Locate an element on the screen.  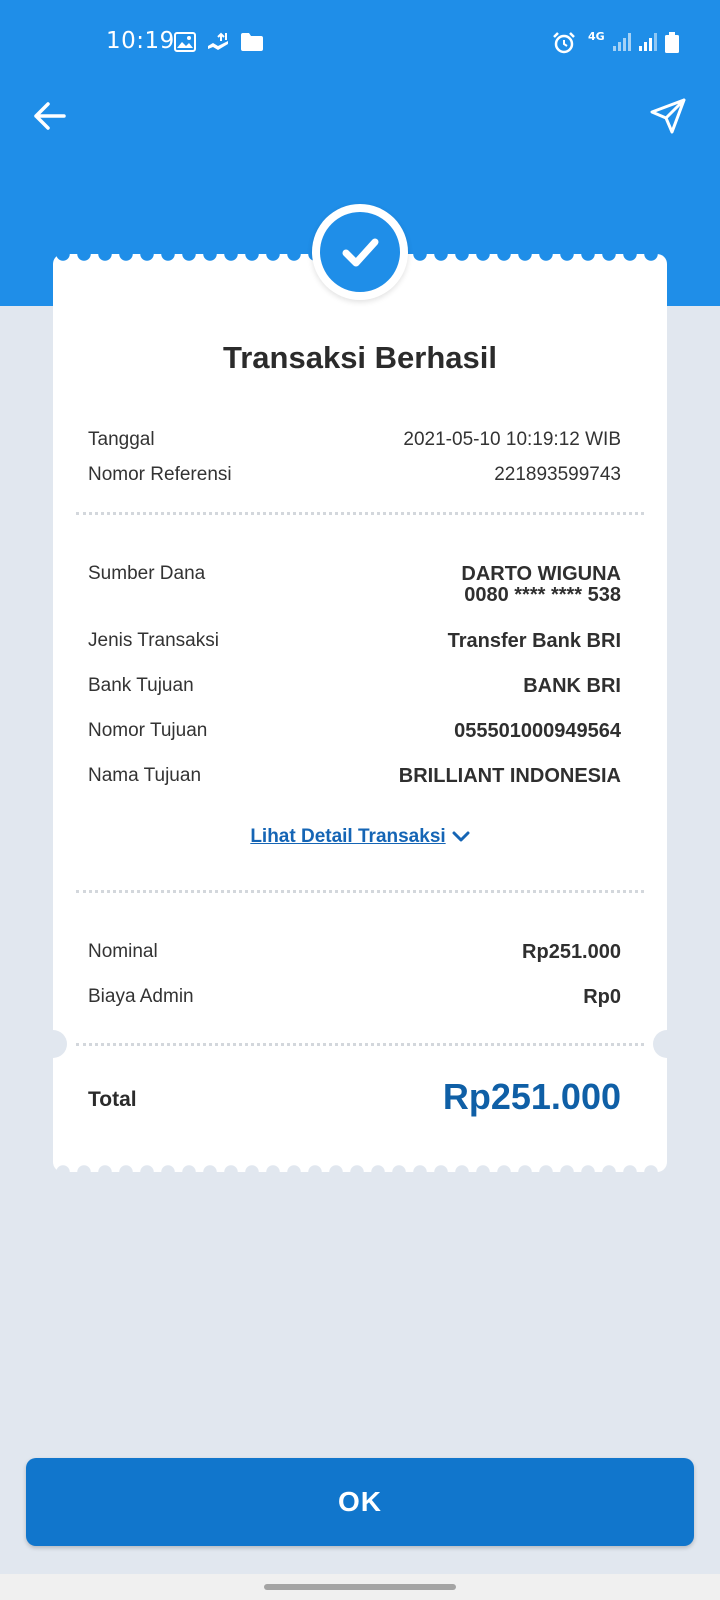
success-badge is located at coordinates (360, 252).